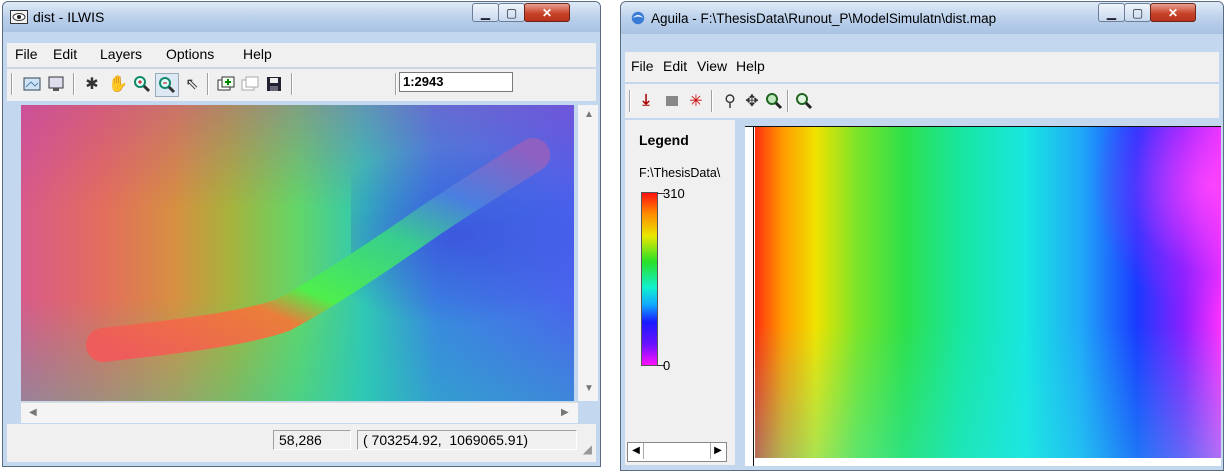  Describe the element at coordinates (301, 55) in the screenshot. I see `ilwis-menubar: File Edit Layers Options Help` at that location.